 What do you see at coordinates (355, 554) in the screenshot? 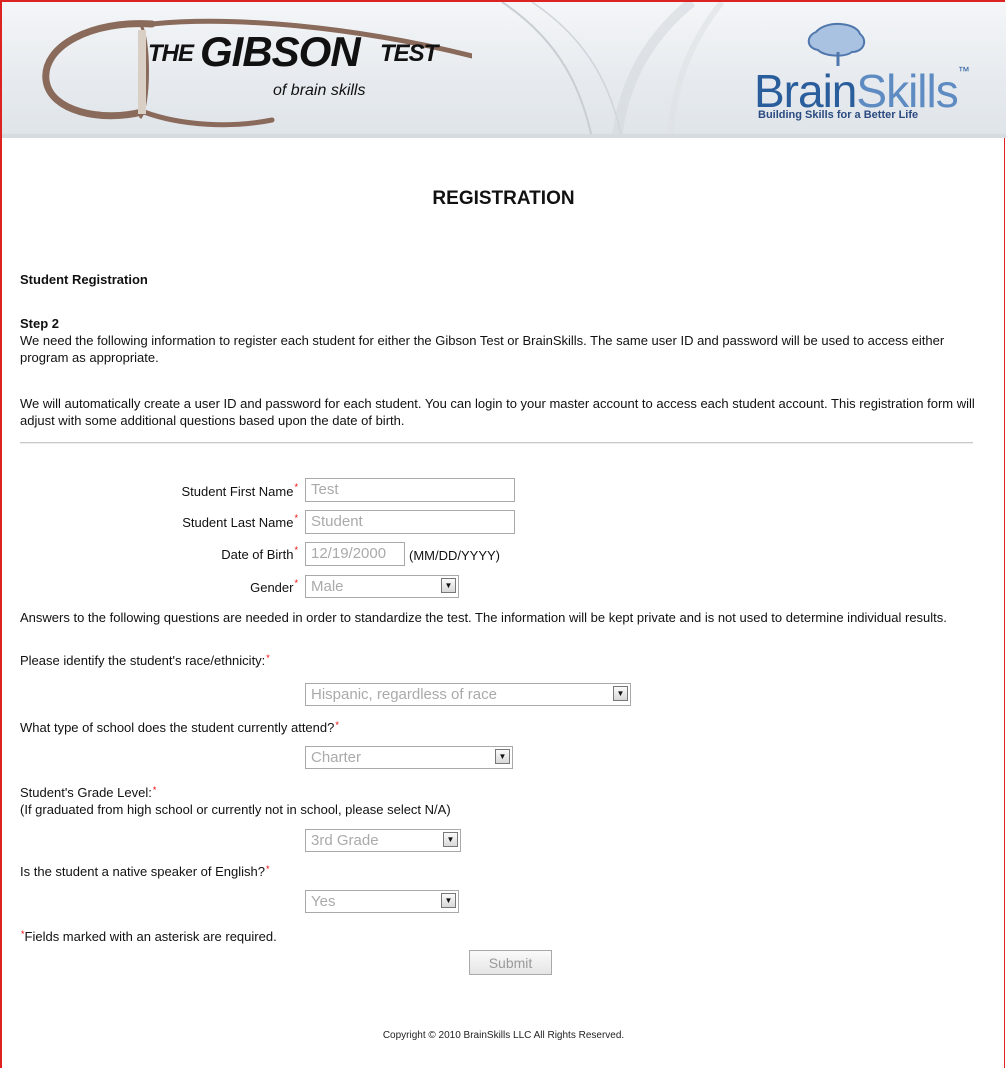
I see `dob-input: 12/19/2000` at bounding box center [355, 554].